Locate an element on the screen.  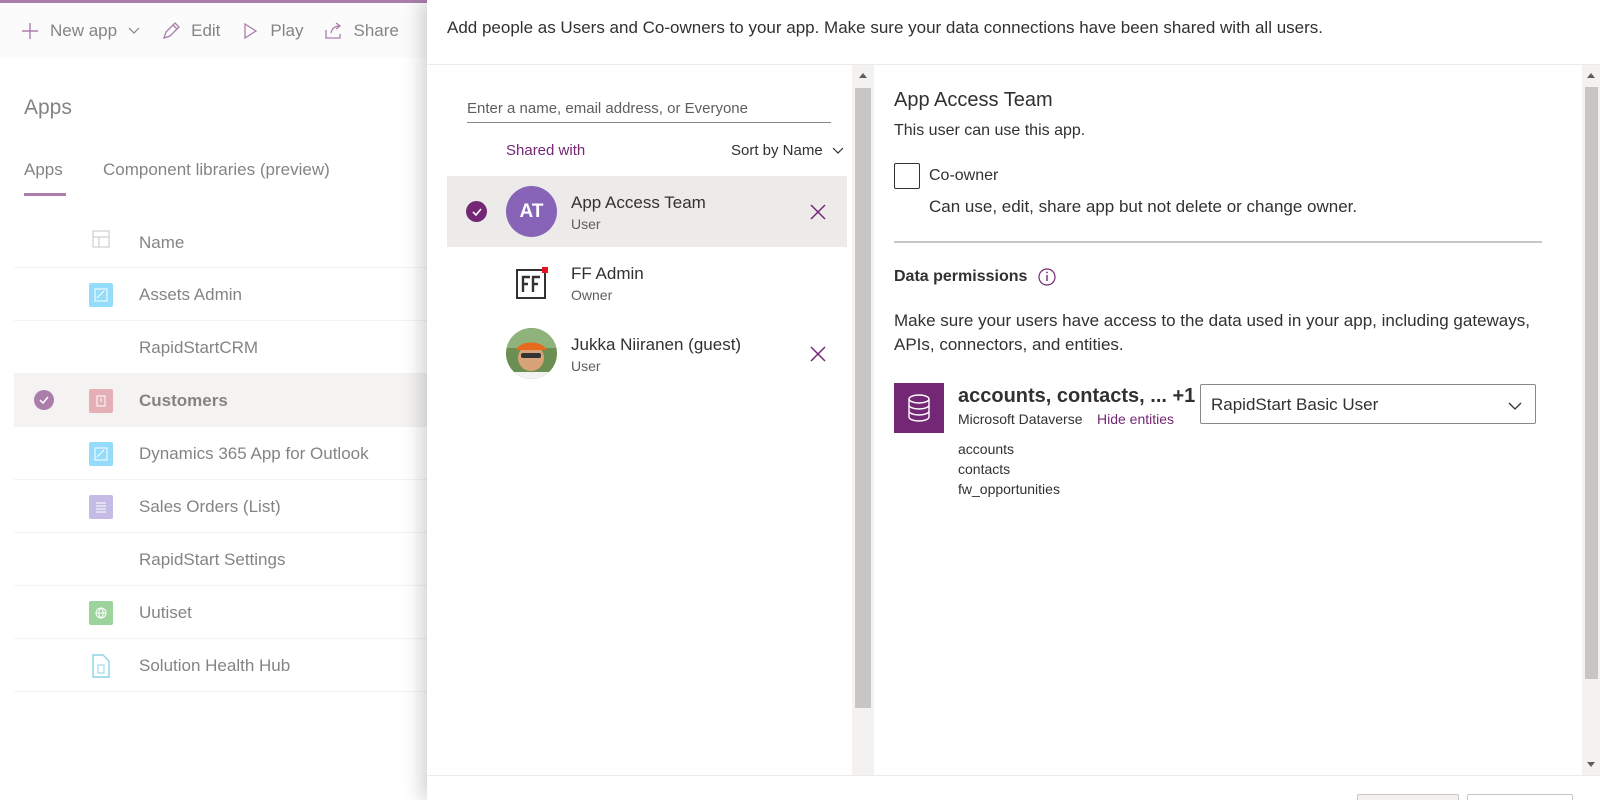
person-name: FF Admin is located at coordinates (607, 273).